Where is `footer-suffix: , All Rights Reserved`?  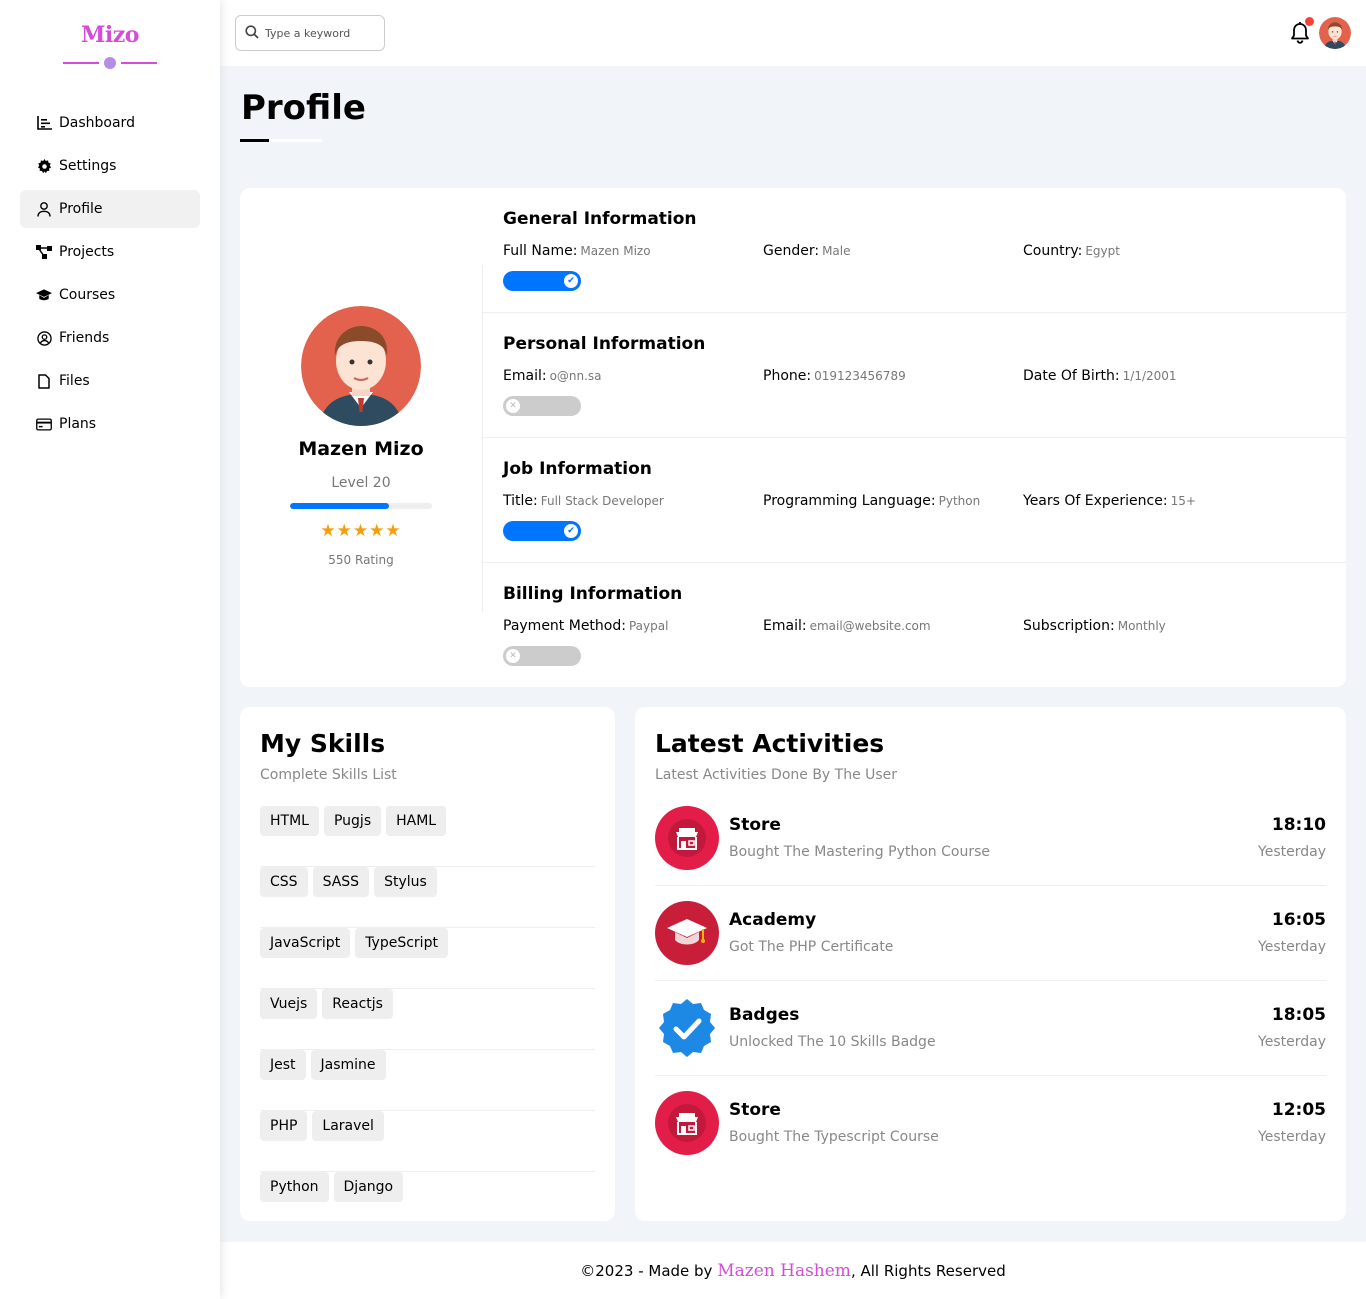
footer-suffix: , All Rights Reserved is located at coordinates (928, 1271).